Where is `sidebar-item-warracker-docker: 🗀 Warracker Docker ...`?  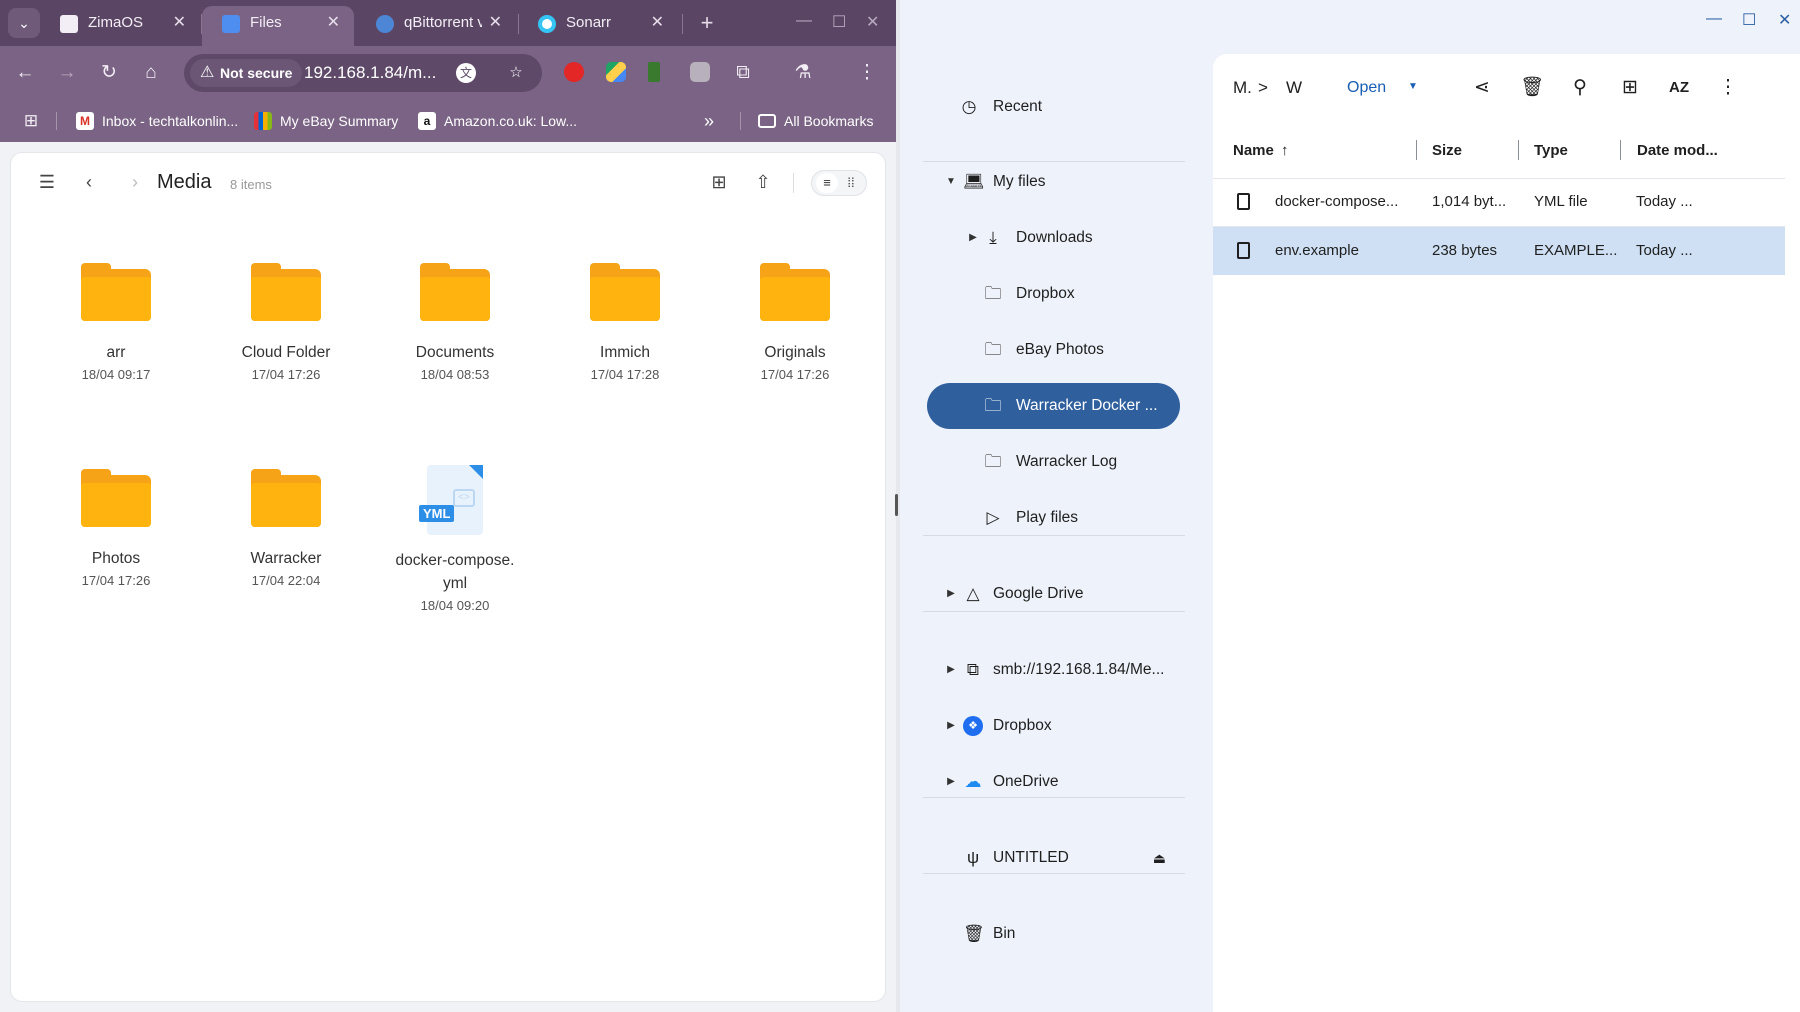
sidebar-item-warracker-docker: 🗀 Warracker Docker ... is located at coordinates (1053, 406).